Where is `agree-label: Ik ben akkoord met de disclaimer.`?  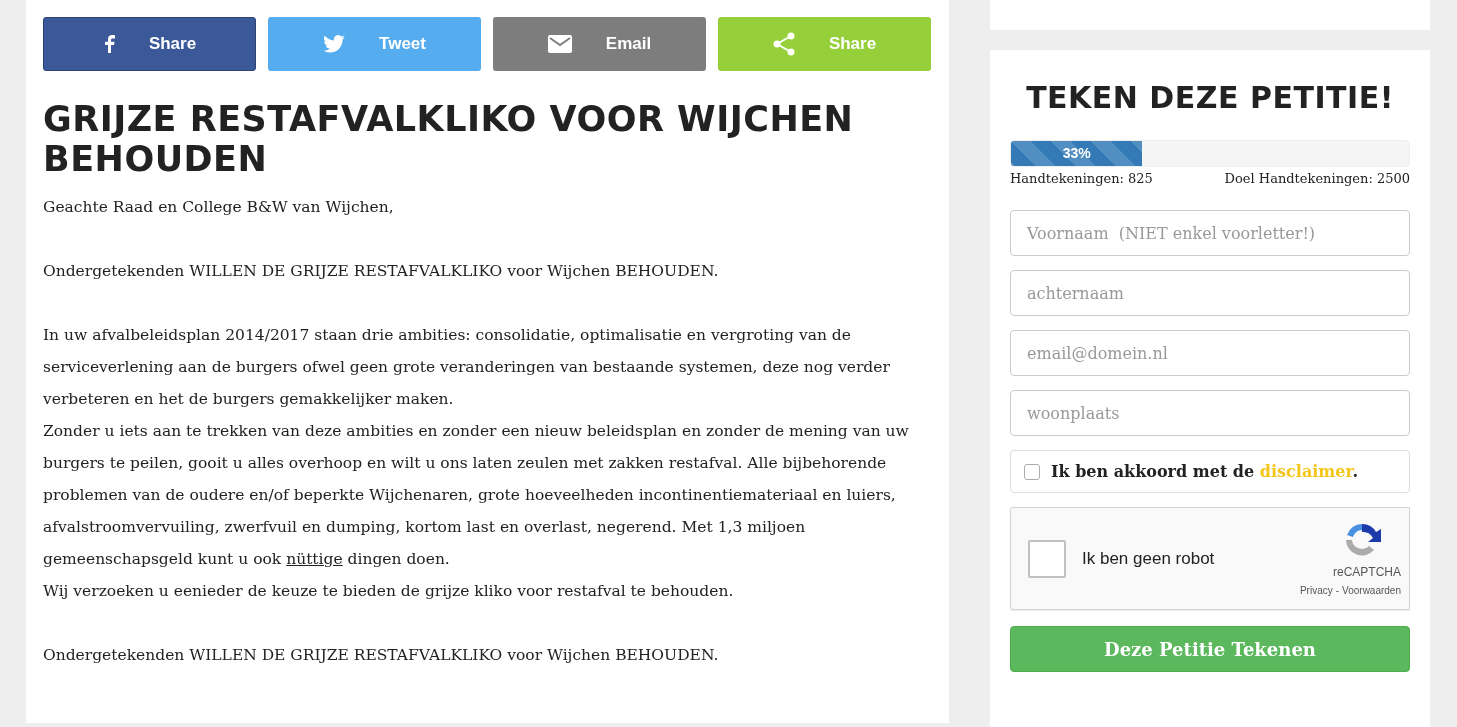
agree-label: Ik ben akkoord met de disclaimer. is located at coordinates (1204, 471).